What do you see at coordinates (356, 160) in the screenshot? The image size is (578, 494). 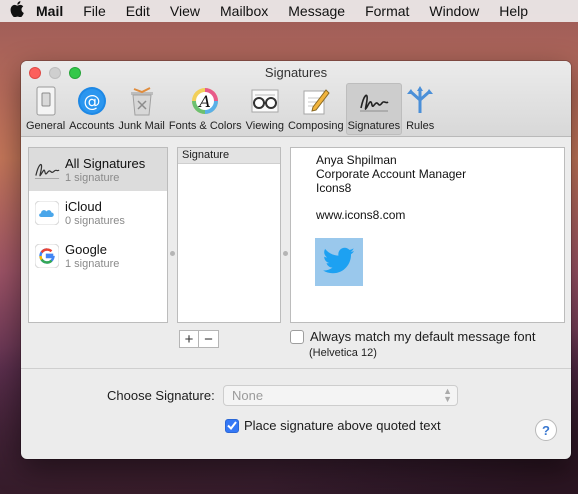 I see `preview-line-name: Anya Shpilman` at bounding box center [356, 160].